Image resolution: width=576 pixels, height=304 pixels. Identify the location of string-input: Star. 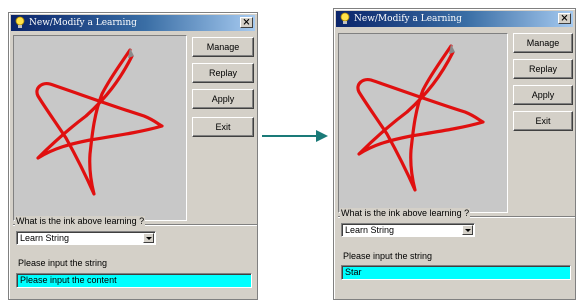
(456, 272).